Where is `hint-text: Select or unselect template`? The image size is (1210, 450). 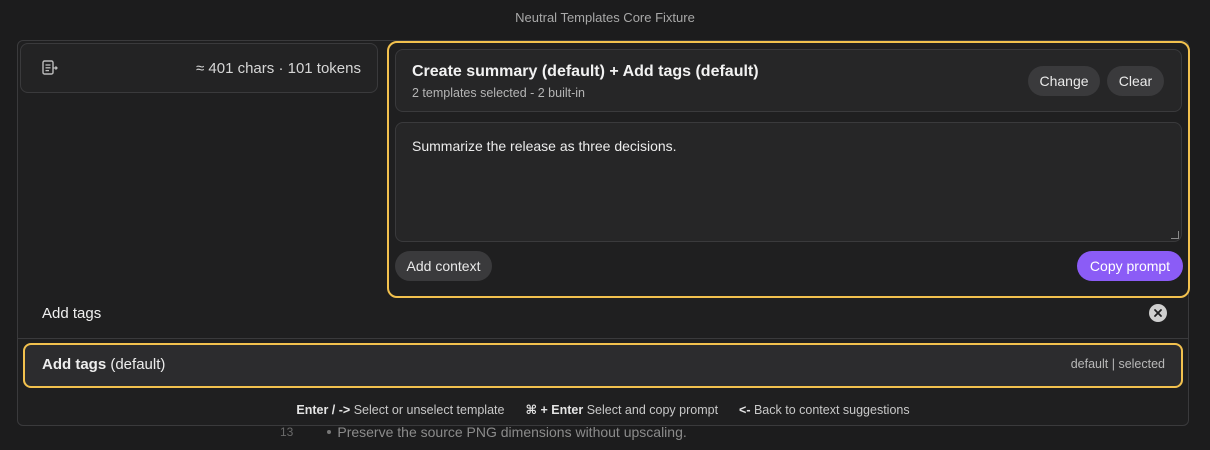 hint-text: Select or unselect template is located at coordinates (429, 410).